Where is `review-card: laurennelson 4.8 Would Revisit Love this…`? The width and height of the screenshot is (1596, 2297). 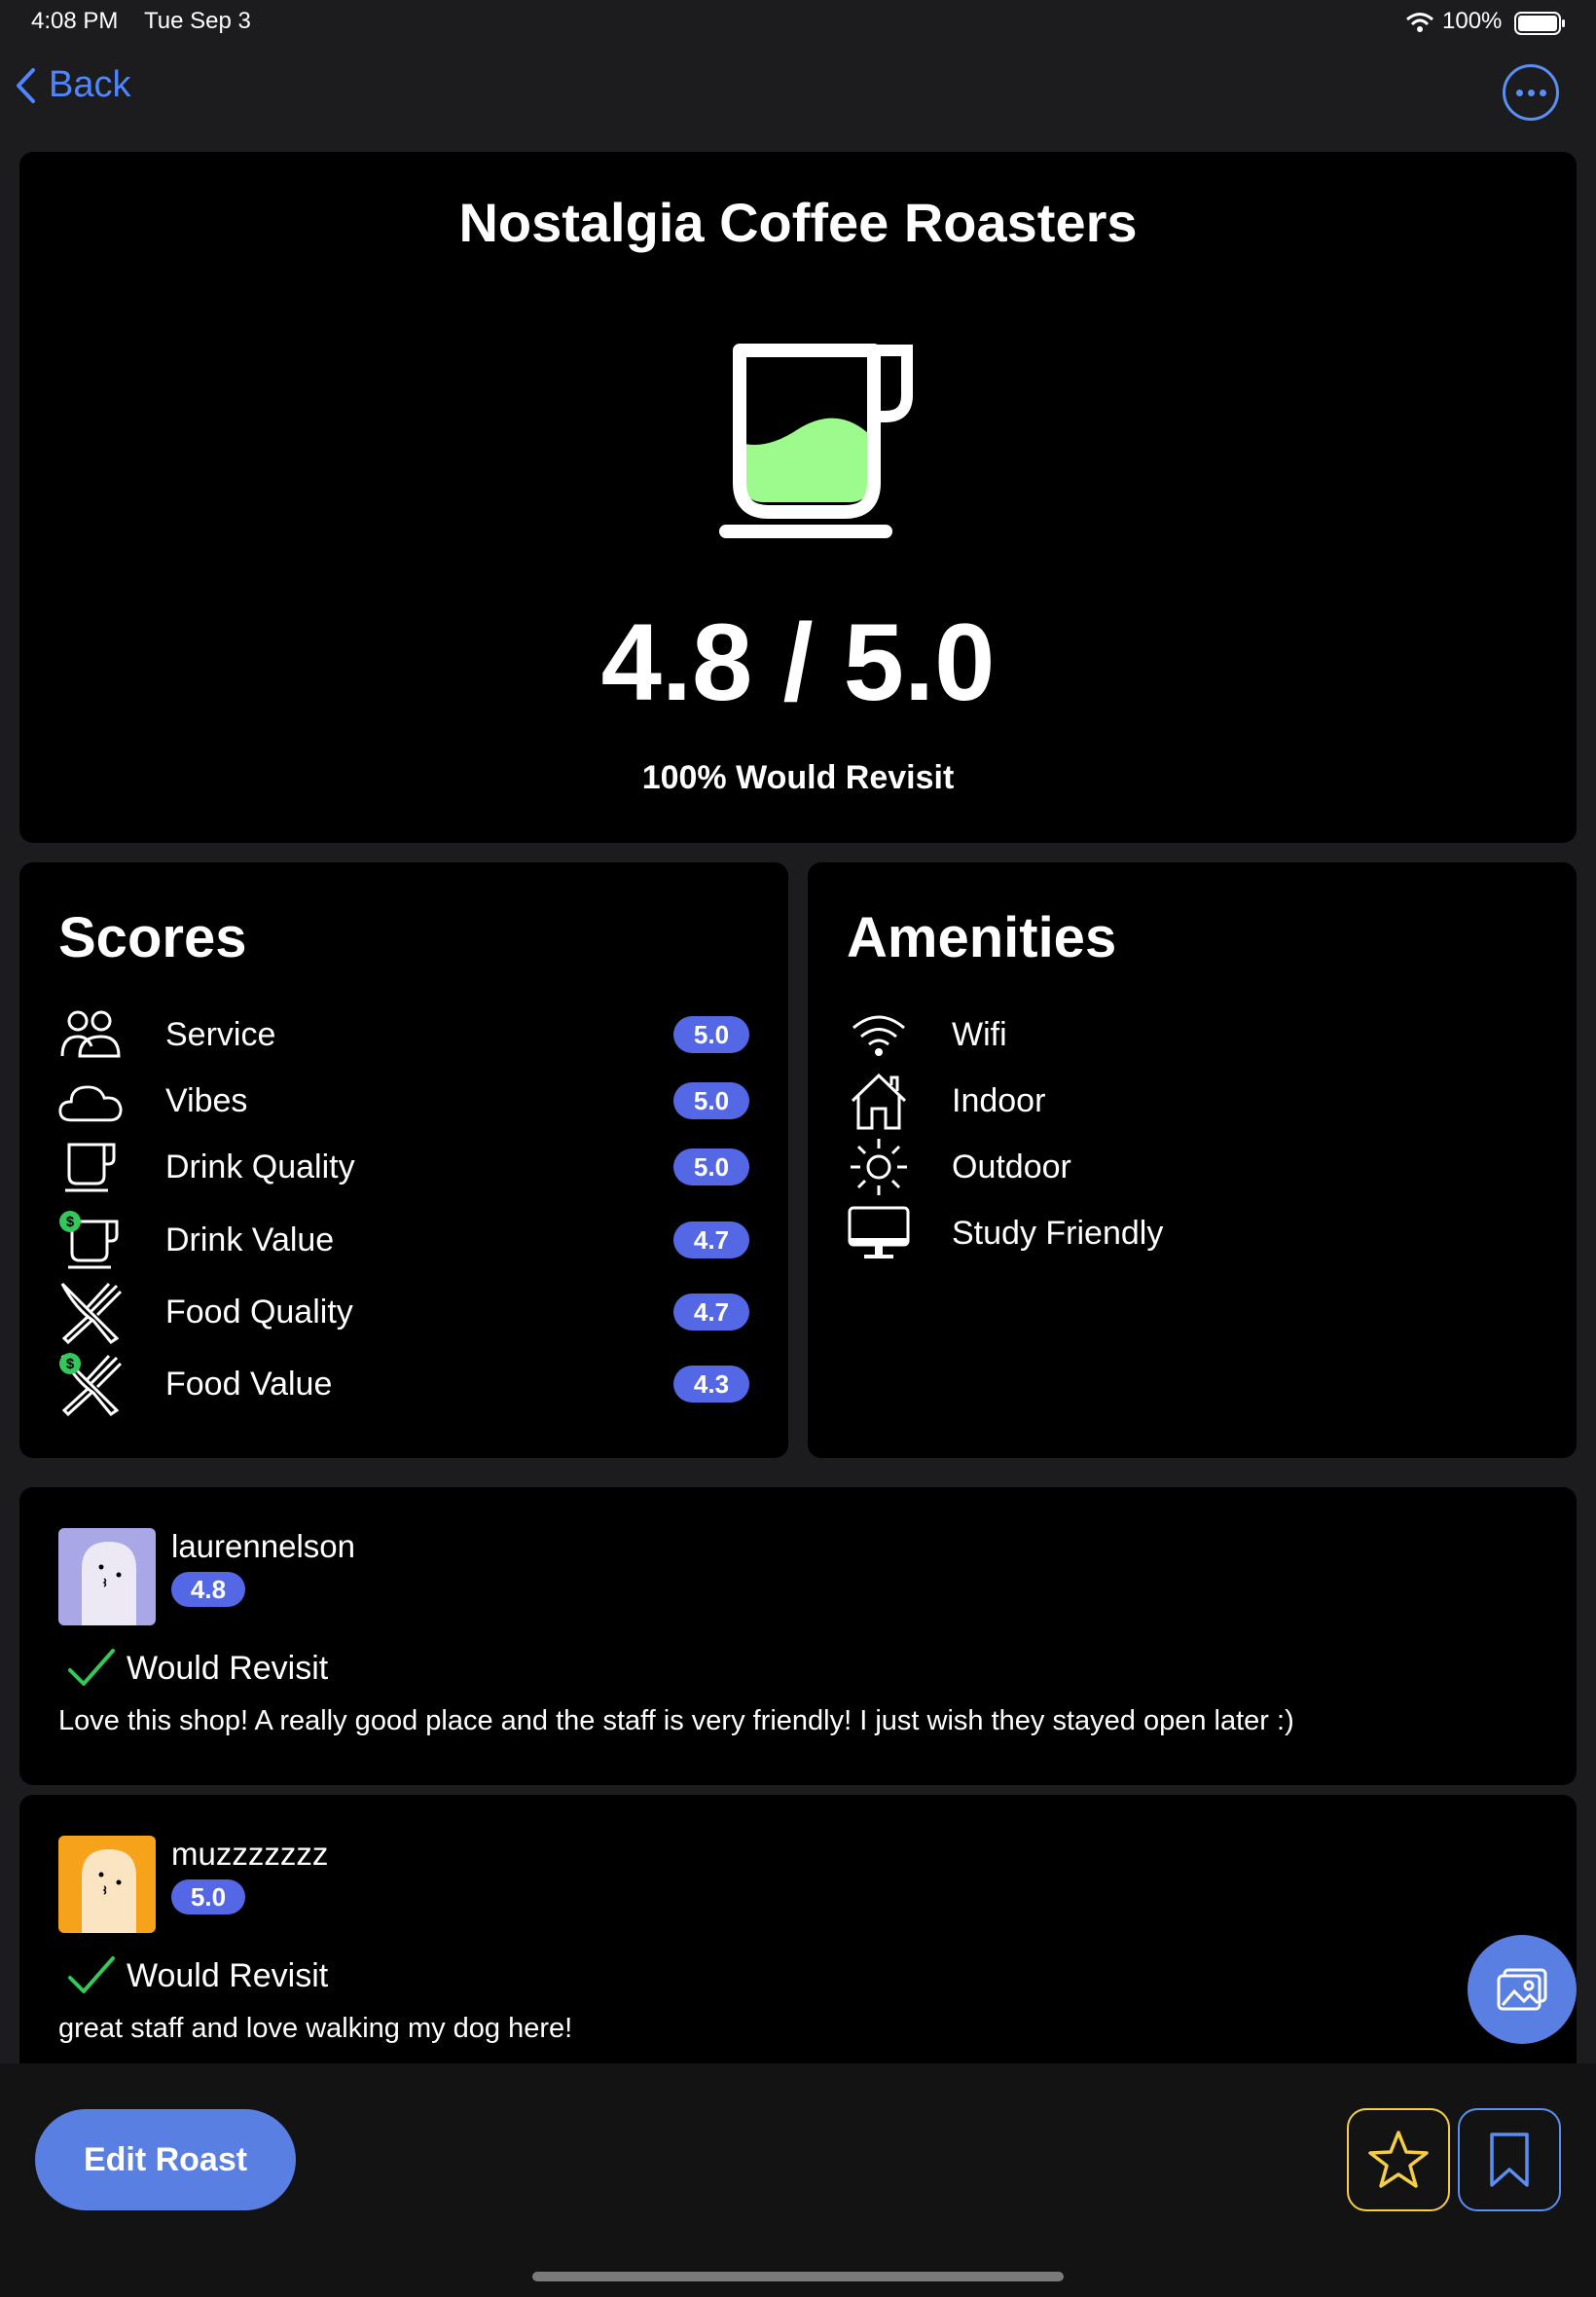
review-card: laurennelson 4.8 Would Revisit Love this… is located at coordinates (798, 1636).